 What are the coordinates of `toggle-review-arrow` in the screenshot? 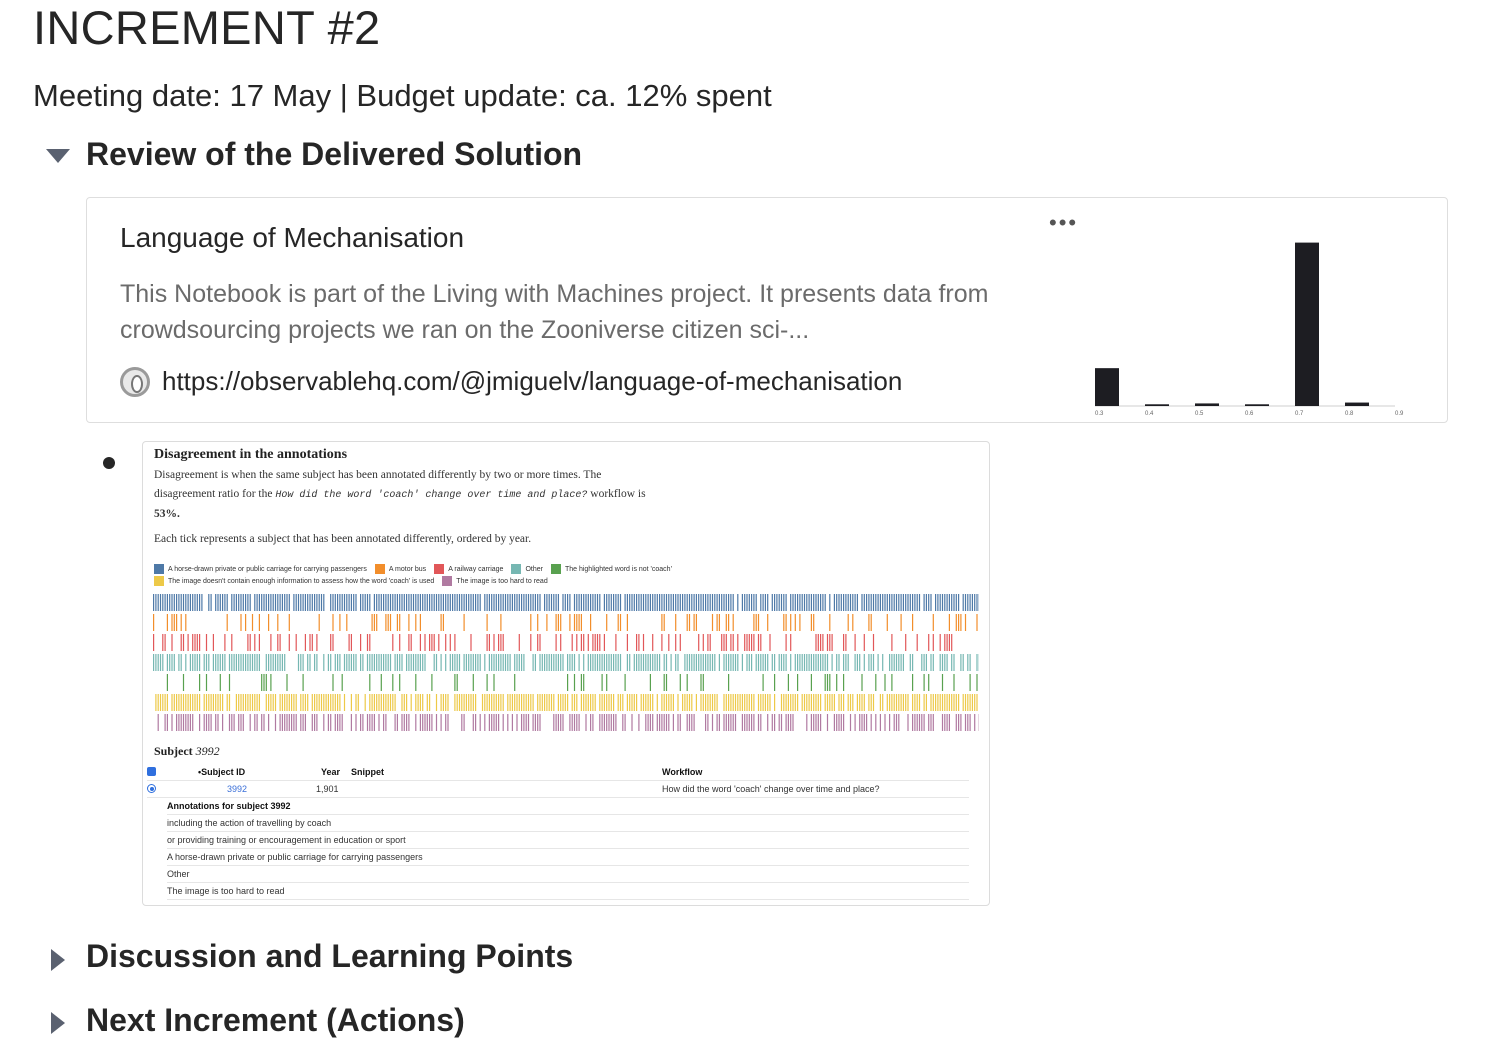 It's located at (58, 156).